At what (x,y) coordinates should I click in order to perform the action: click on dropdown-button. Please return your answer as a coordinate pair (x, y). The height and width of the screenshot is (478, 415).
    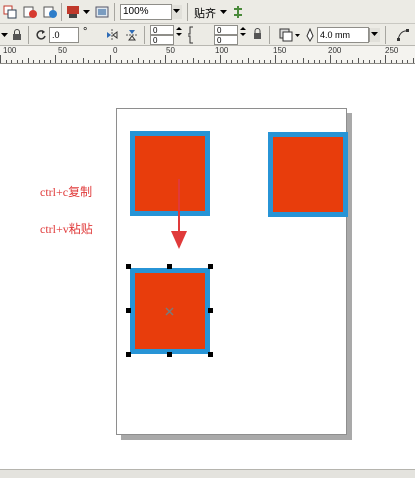
    Looking at the image, I should click on (4, 35).